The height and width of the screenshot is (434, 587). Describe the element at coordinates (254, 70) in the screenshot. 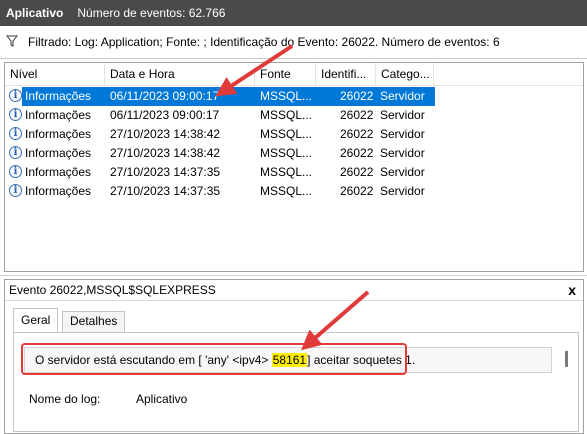

I see `arrow-to-selected-row` at that location.